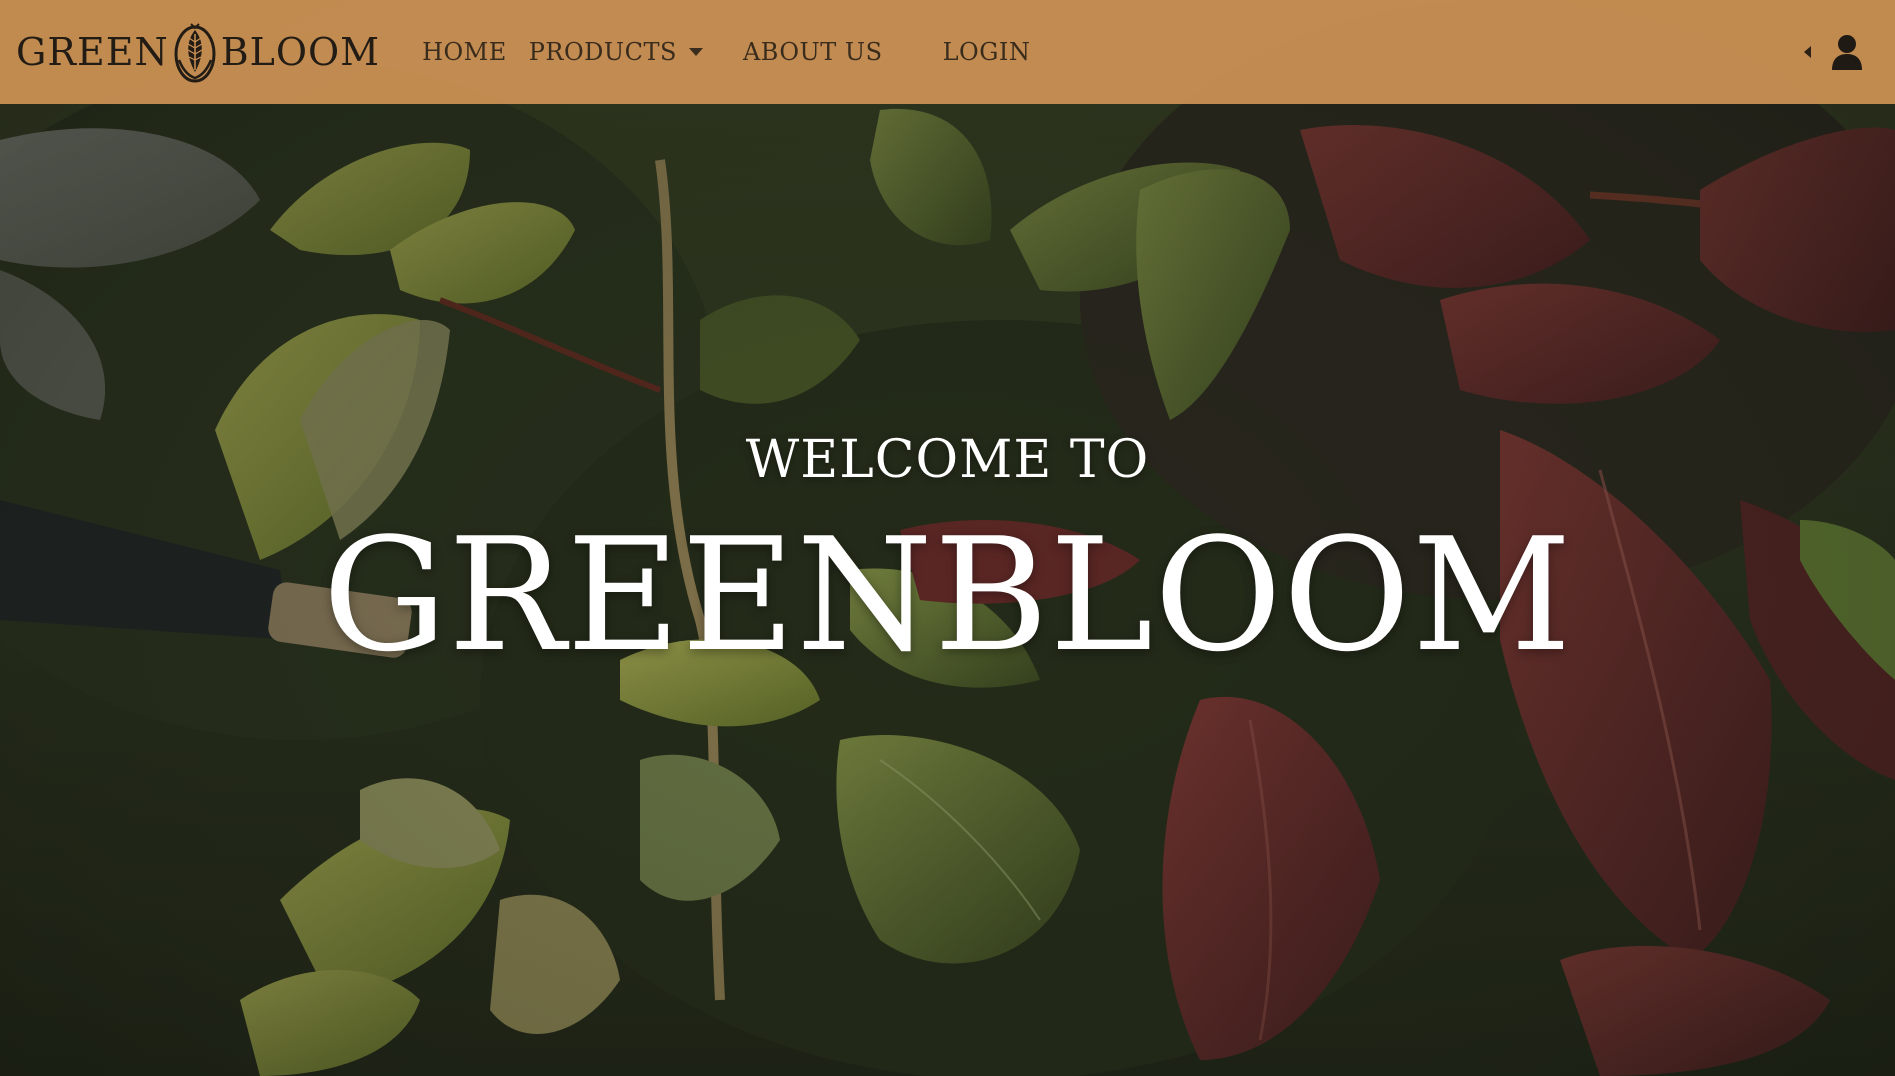 Image resolution: width=1895 pixels, height=1076 pixels. I want to click on nav-right-group, so click(1833, 52).